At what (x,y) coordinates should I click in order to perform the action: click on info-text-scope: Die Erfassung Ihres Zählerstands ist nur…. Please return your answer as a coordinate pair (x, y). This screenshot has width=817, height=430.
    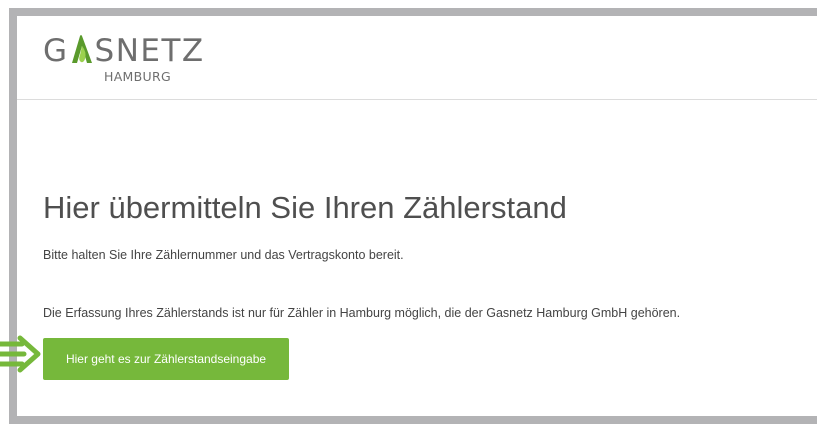
    Looking at the image, I should click on (362, 313).